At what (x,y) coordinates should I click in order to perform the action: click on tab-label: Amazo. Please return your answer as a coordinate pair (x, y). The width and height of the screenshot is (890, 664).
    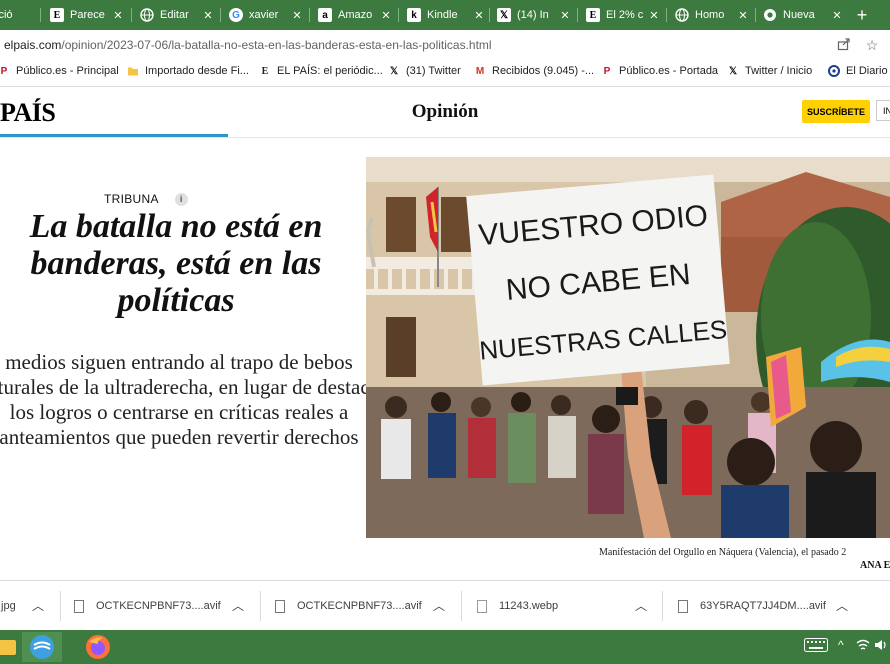
    Looking at the image, I should click on (355, 15).